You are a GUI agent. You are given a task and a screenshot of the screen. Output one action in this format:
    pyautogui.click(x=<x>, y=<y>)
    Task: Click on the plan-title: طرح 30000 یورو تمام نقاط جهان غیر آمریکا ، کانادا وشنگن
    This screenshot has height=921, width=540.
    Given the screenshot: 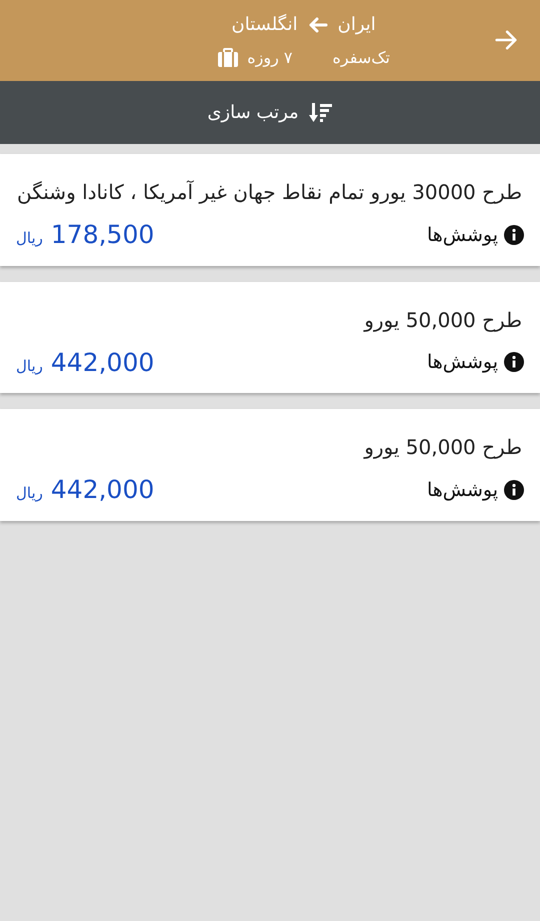 What is the action you would take?
    pyautogui.click(x=269, y=192)
    